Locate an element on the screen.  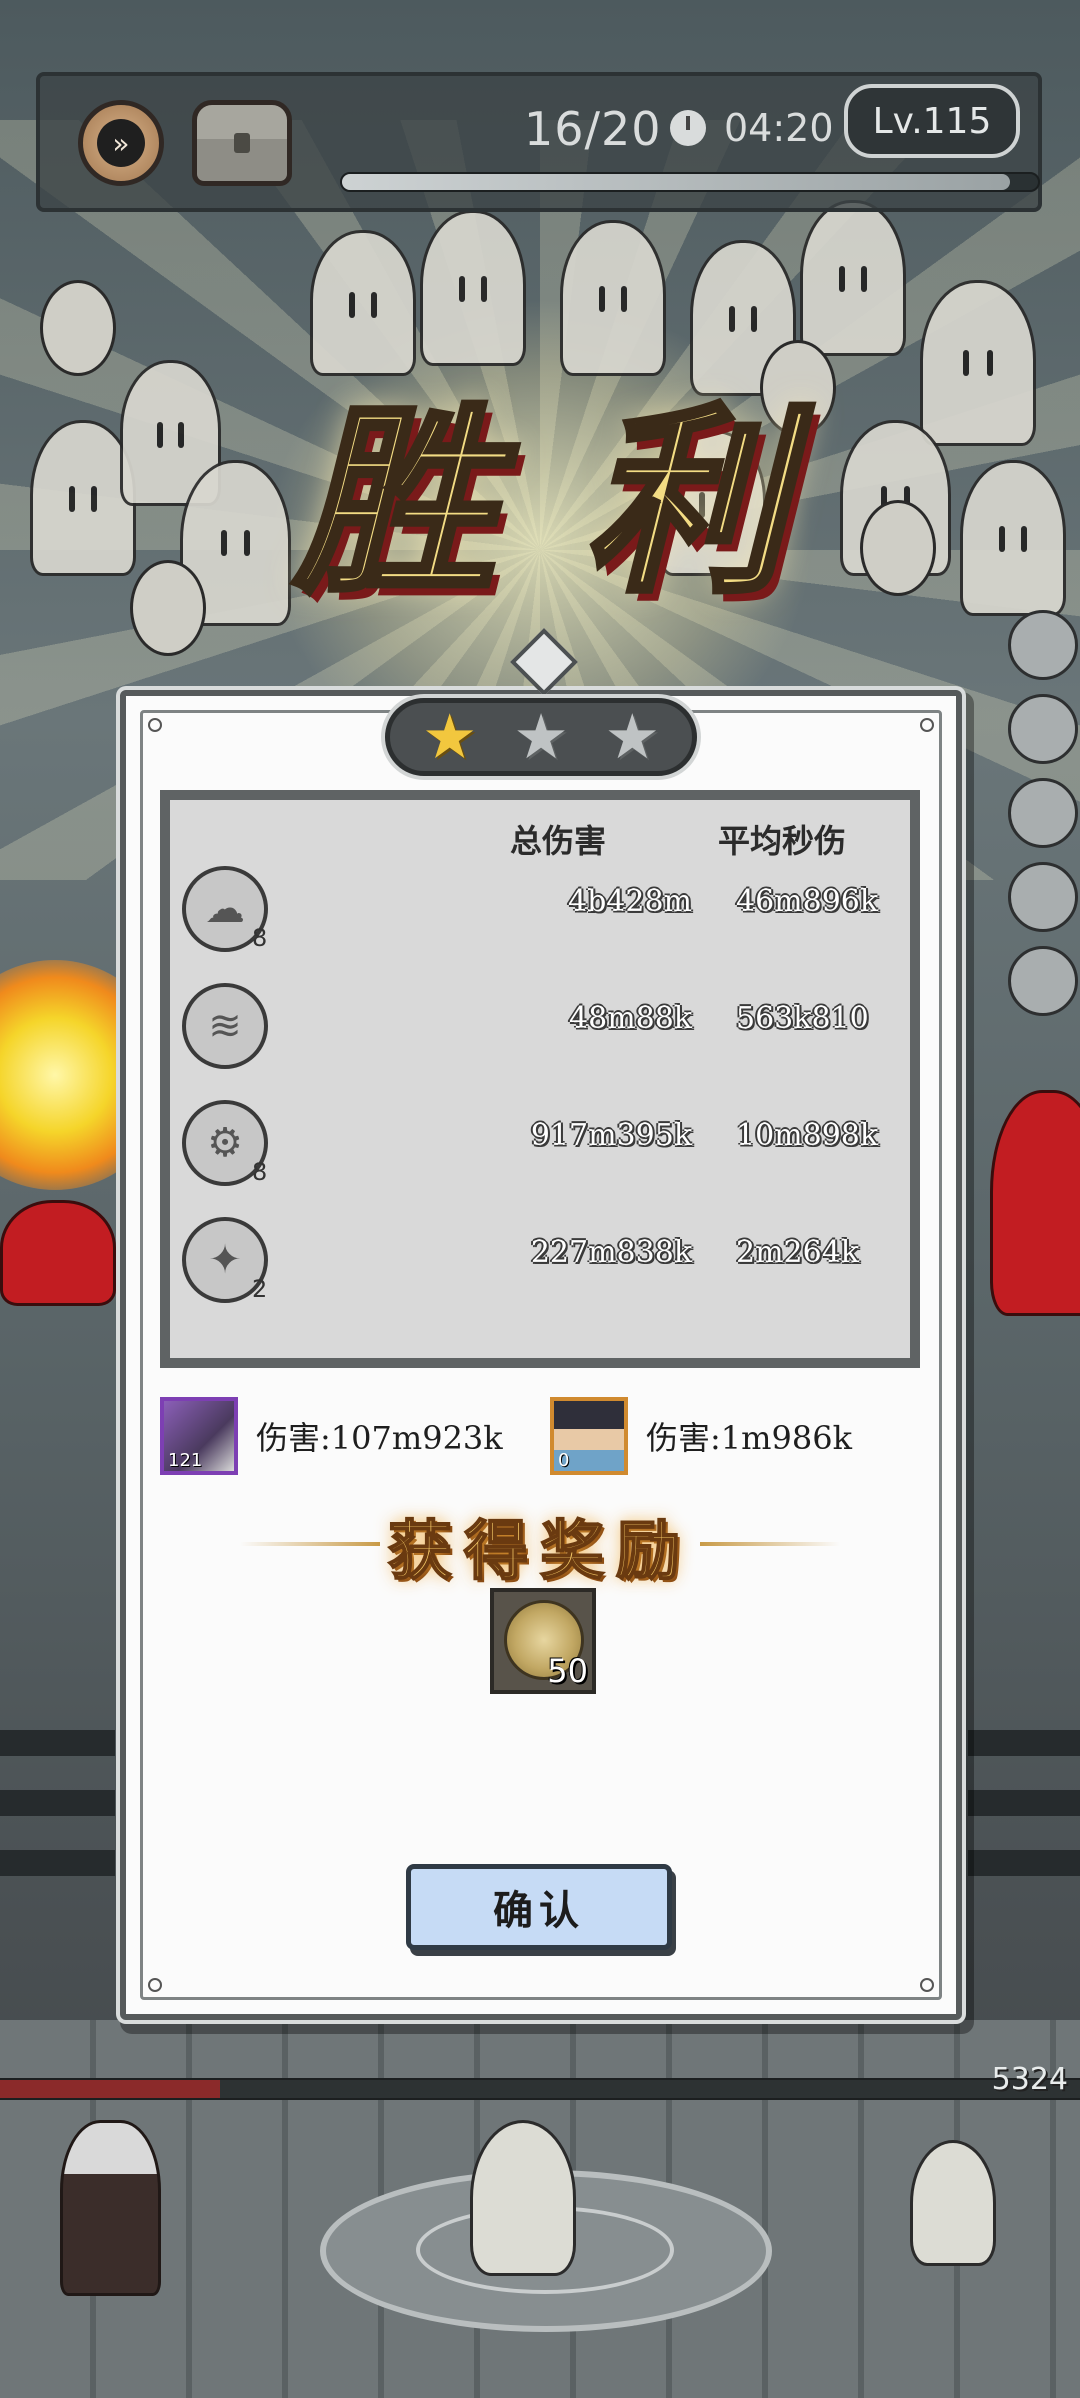
star-rating: ★ ★ ★ is located at coordinates (541, 737).